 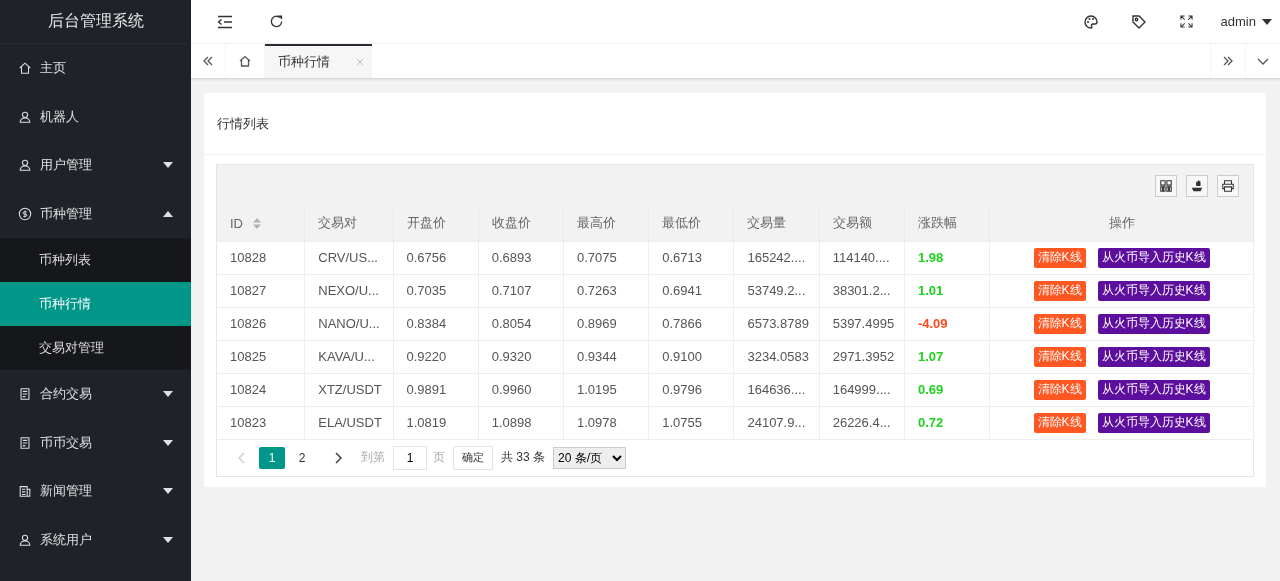 I want to click on sidebar-subitem: 币种列表, so click(x=95, y=260).